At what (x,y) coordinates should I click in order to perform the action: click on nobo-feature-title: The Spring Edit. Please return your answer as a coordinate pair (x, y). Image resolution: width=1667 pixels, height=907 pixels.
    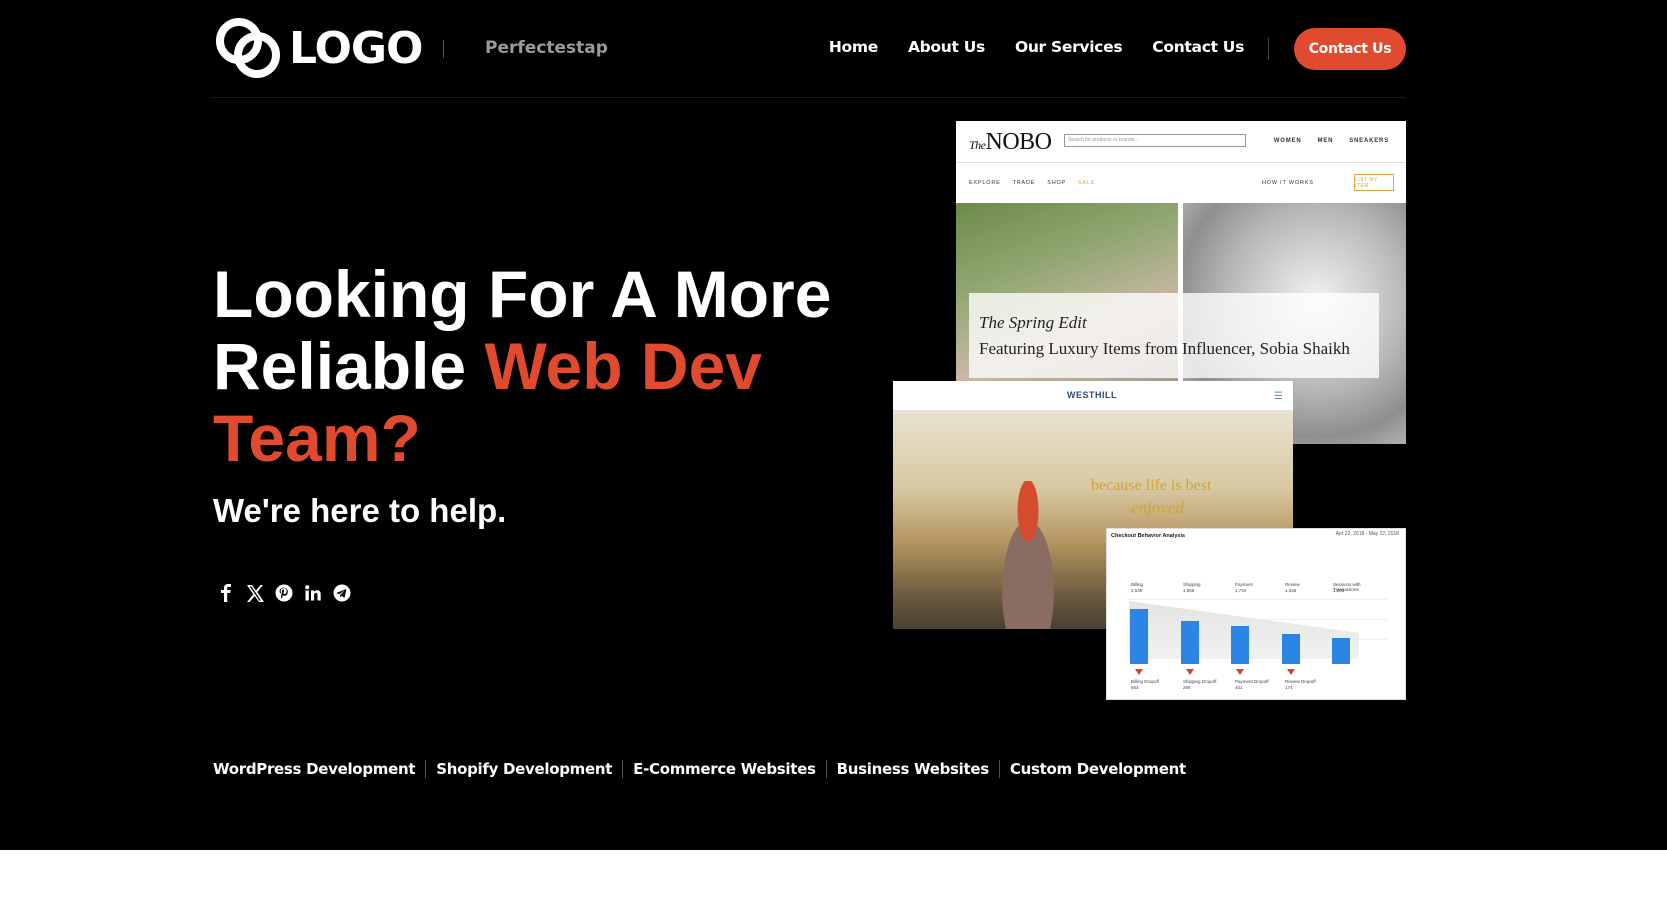
    Looking at the image, I should click on (1033, 322).